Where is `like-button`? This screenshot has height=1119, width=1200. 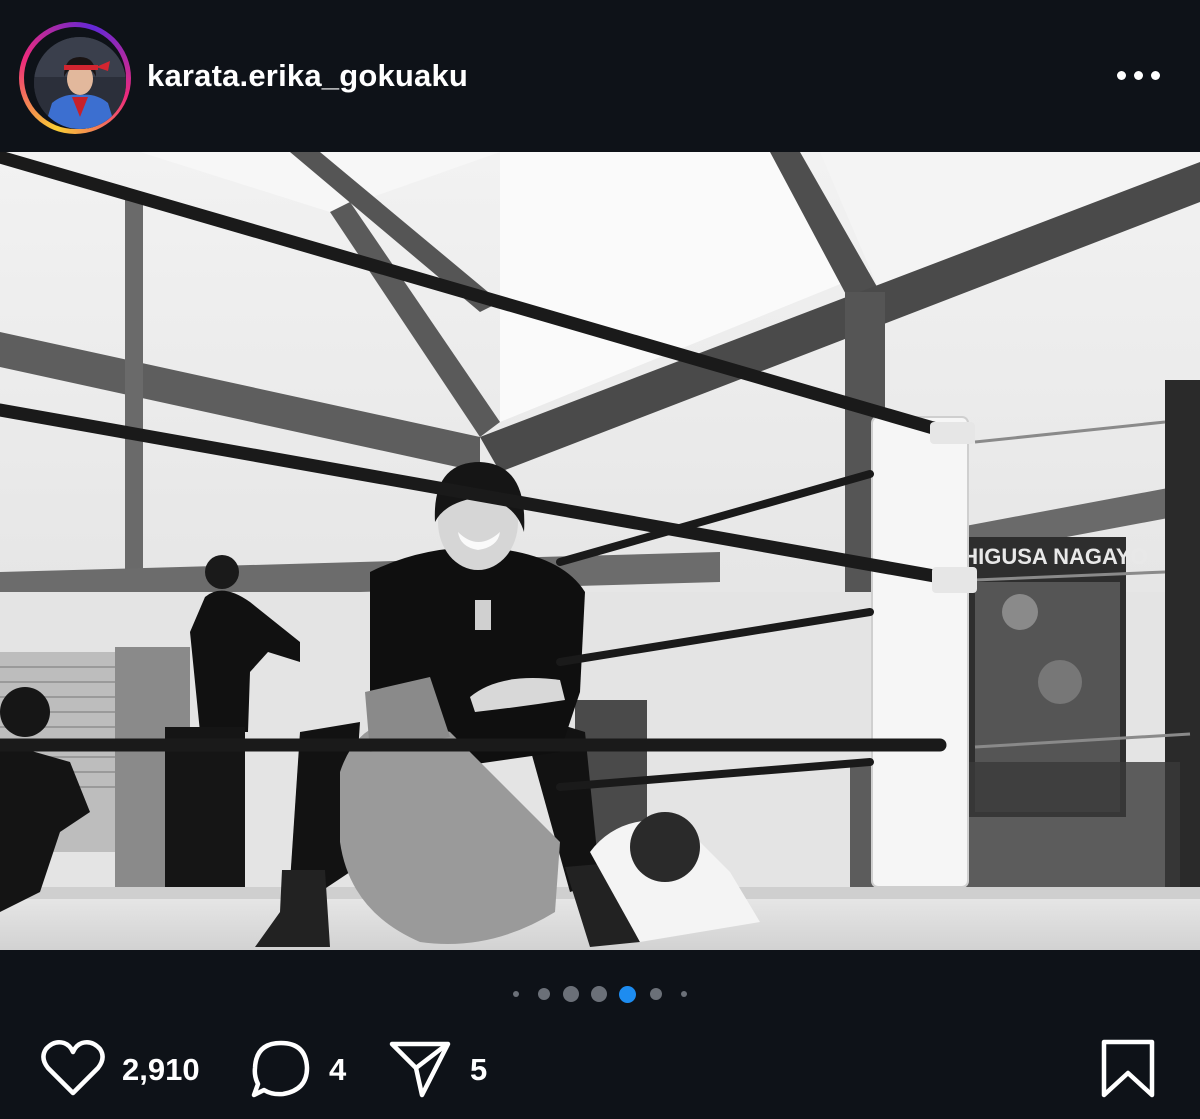 like-button is located at coordinates (73, 1070).